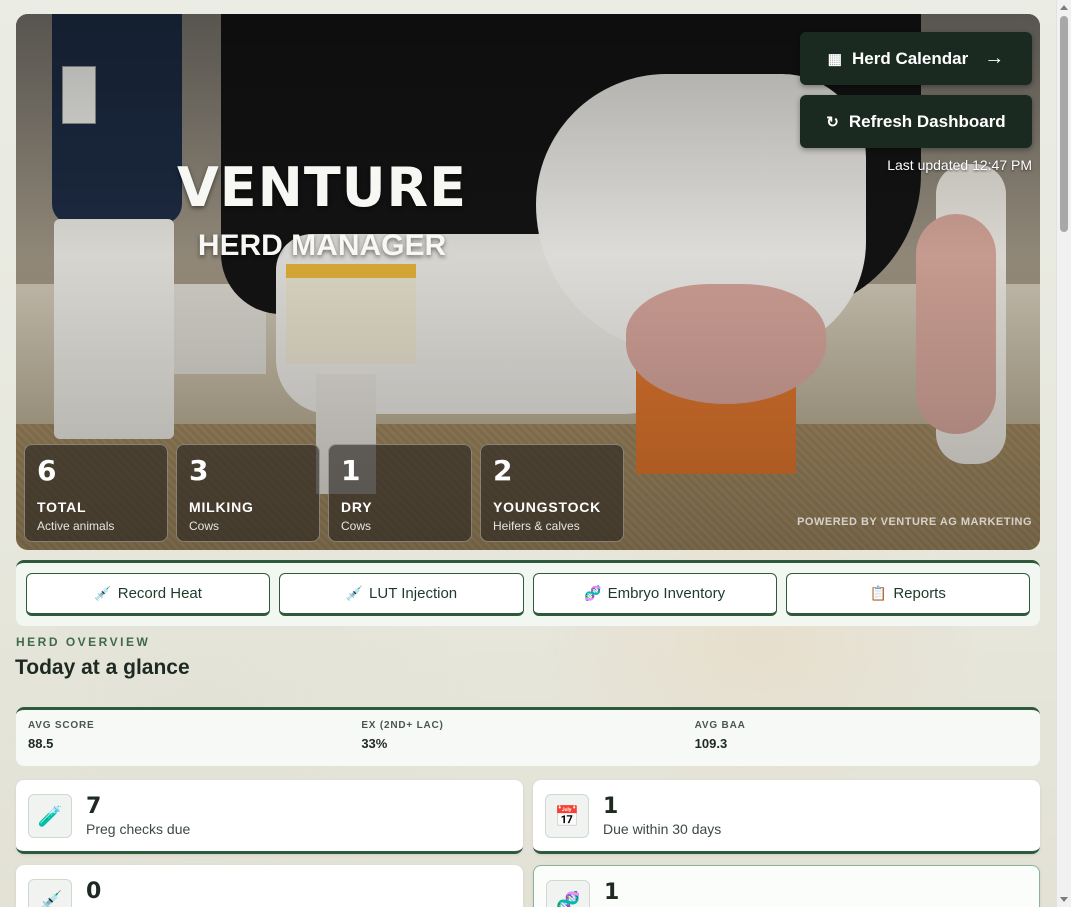 The width and height of the screenshot is (1071, 907). Describe the element at coordinates (199, 470) in the screenshot. I see `stat-milking-number: 3` at that location.